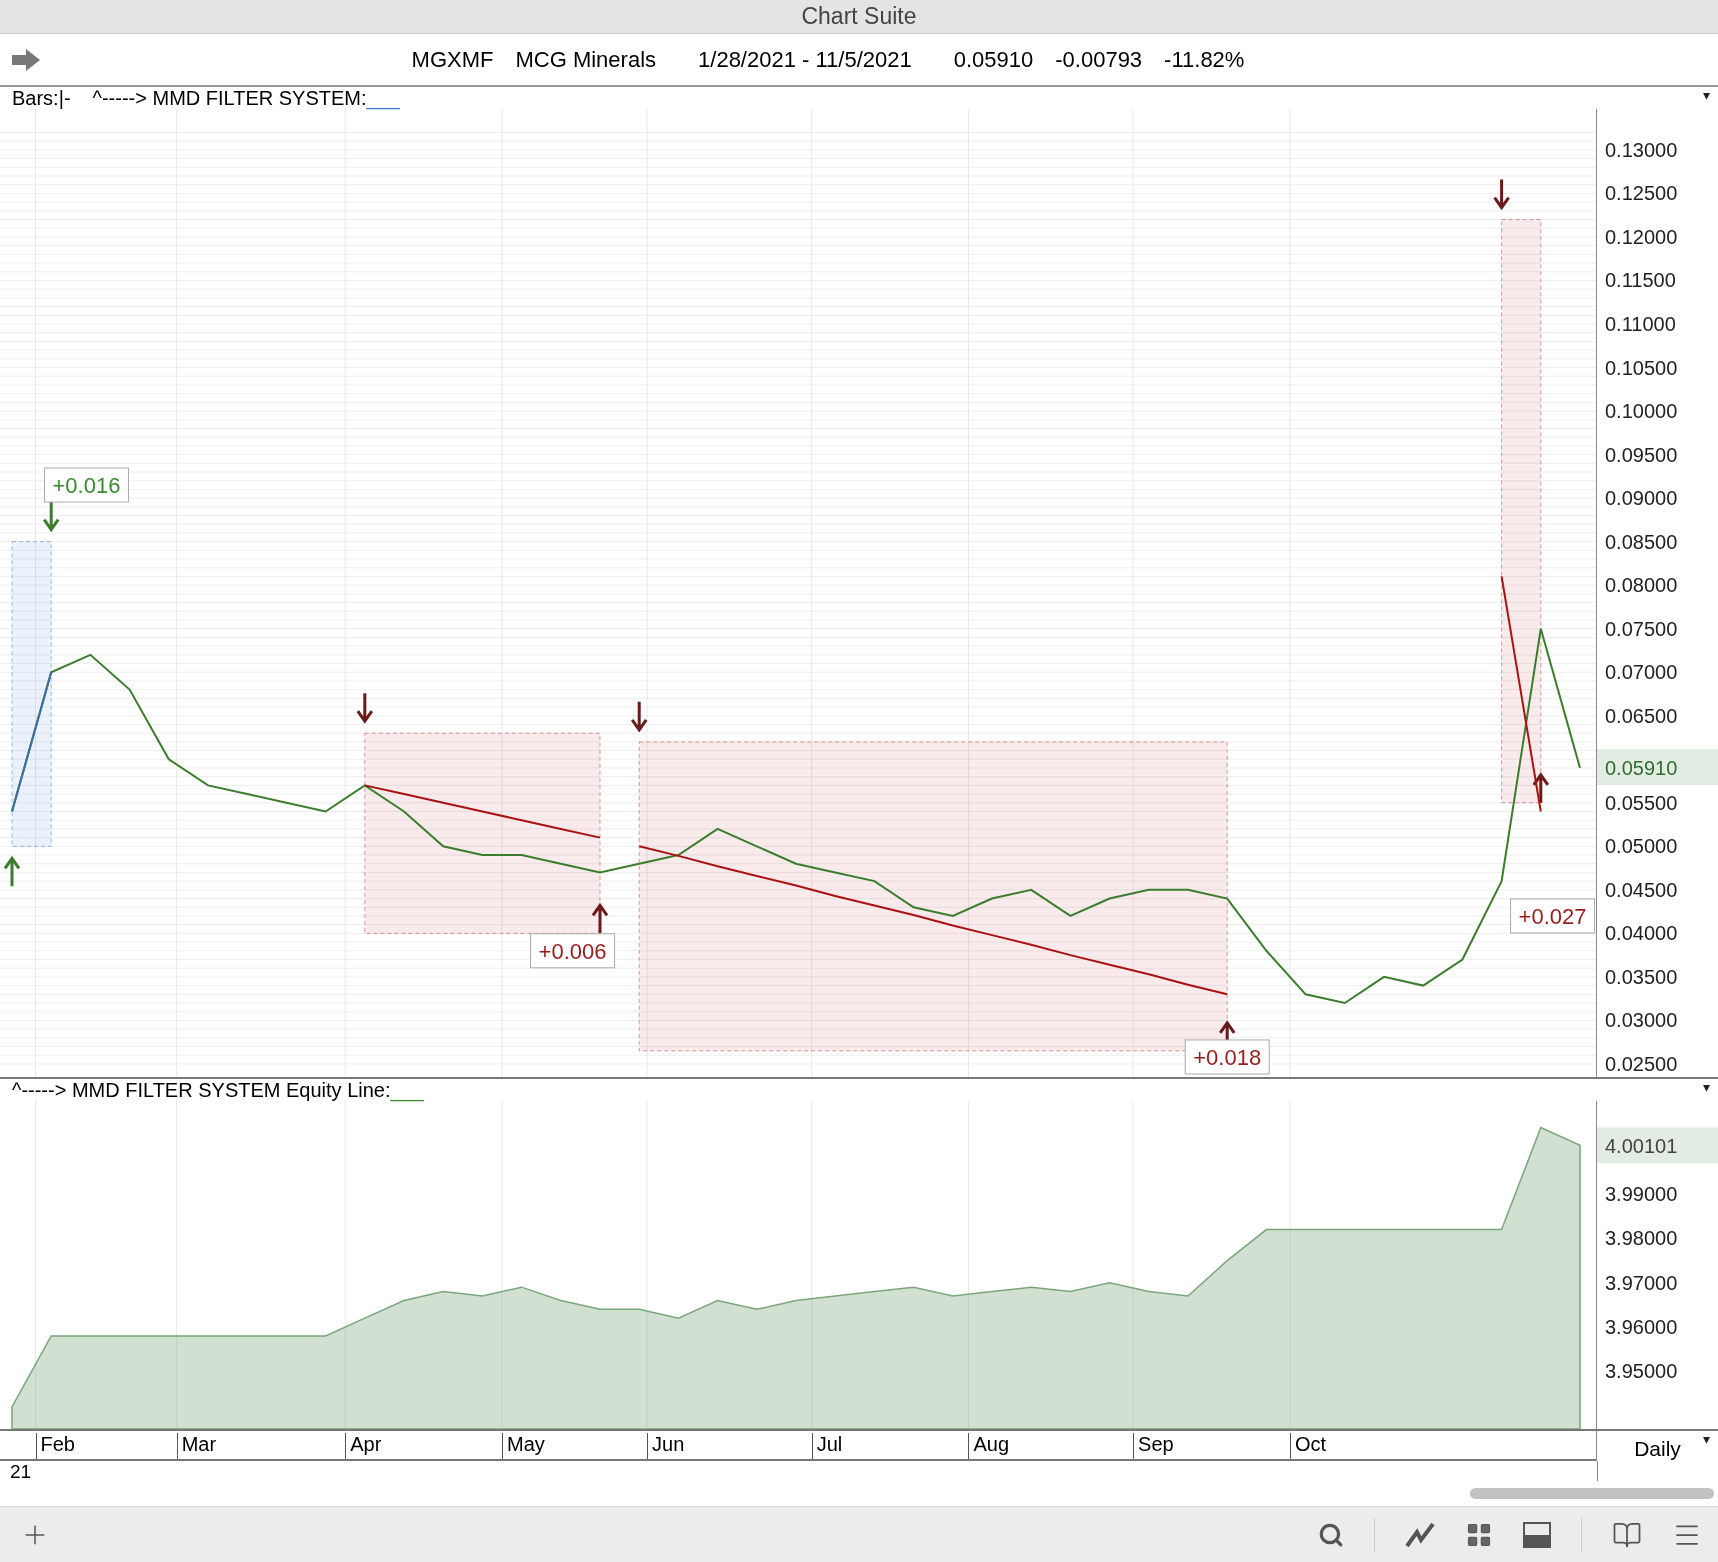 The width and height of the screenshot is (1718, 1562). What do you see at coordinates (1641, 1020) in the screenshot?
I see `axis-tick-label: 0.03000` at bounding box center [1641, 1020].